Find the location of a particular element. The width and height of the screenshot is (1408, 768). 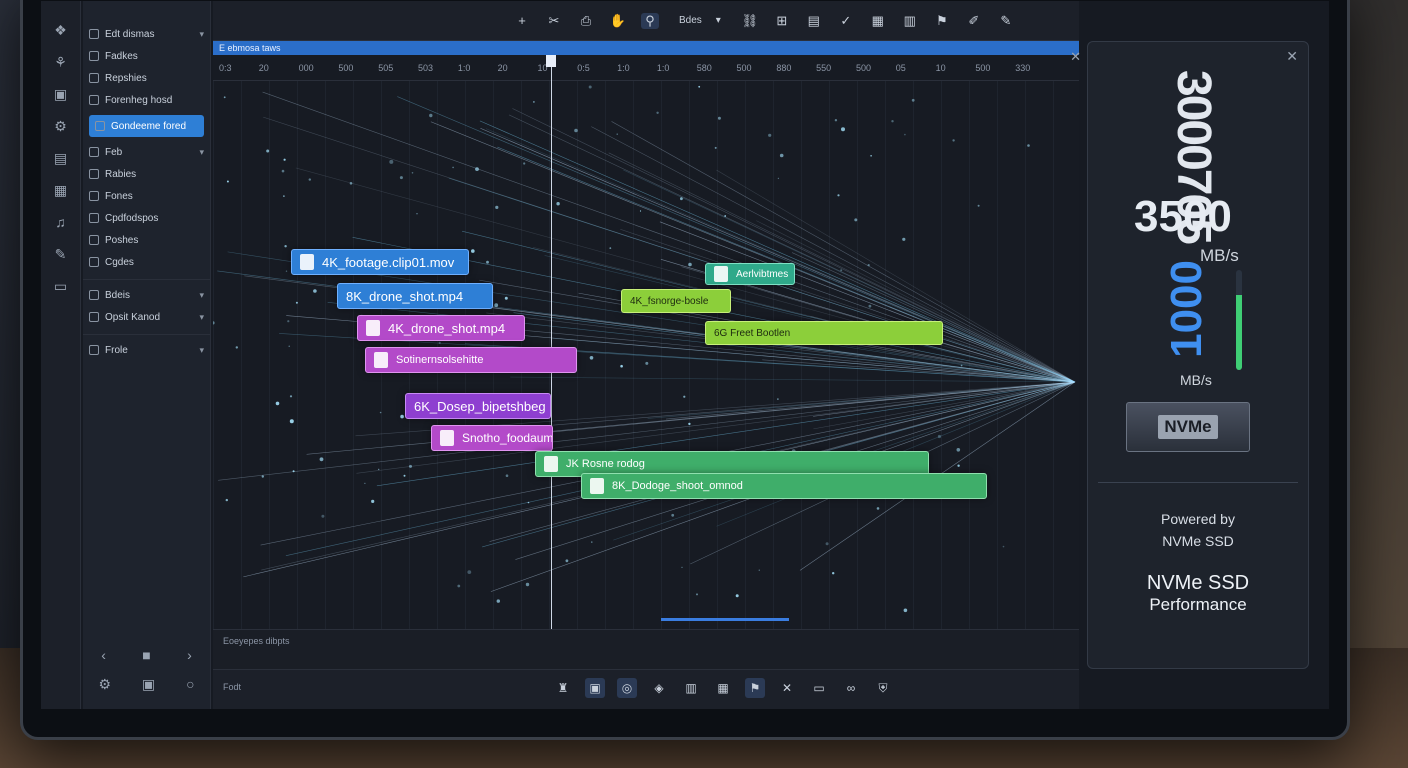

clip: 4K_footage.clip01.mov is located at coordinates (380, 262).